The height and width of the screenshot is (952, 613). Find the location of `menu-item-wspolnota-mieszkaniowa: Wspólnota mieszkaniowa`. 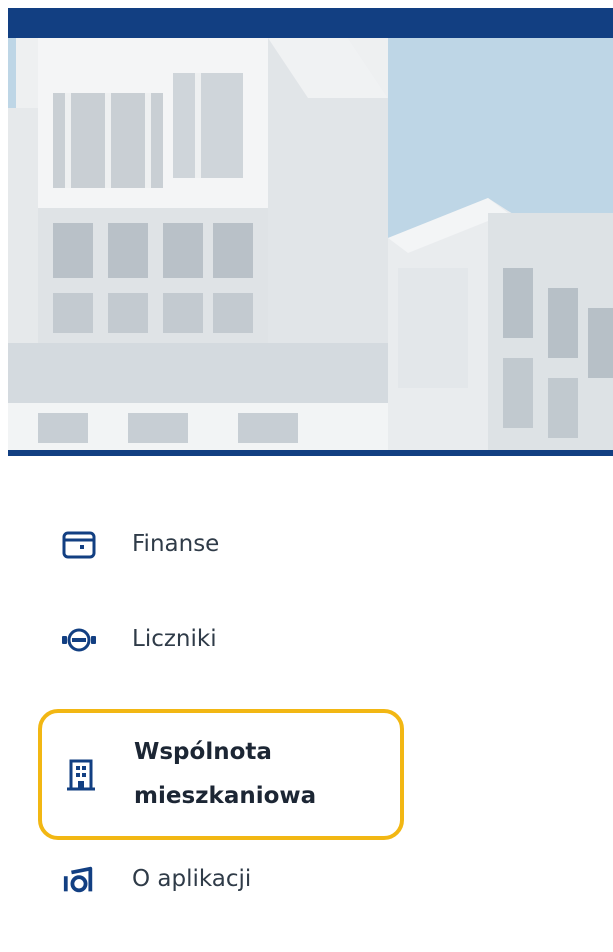

menu-item-wspolnota-mieszkaniowa: Wspólnota mieszkaniowa is located at coordinates (221, 774).